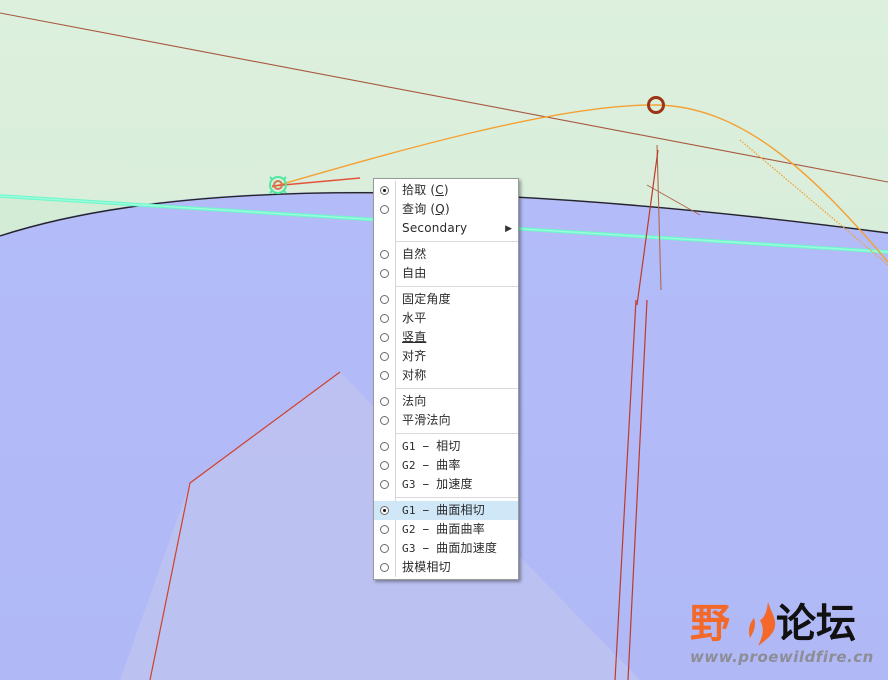  Describe the element at coordinates (508, 228) in the screenshot. I see `chevron-right-icon: ▶` at that location.